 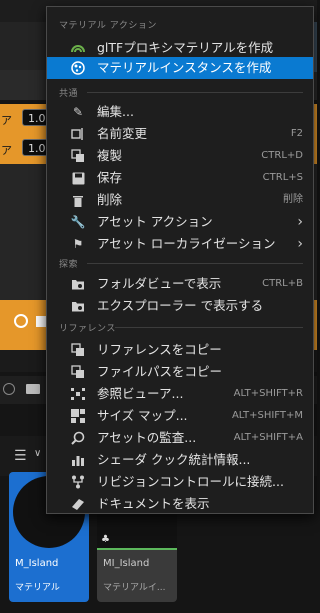 I want to click on section-header-common: 共通, so click(x=69, y=94).